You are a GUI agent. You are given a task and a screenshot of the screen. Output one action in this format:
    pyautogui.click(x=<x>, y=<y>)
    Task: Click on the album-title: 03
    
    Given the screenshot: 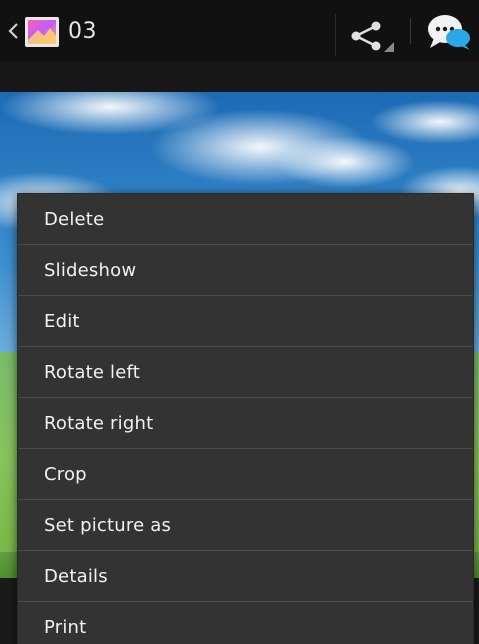 What is the action you would take?
    pyautogui.click(x=82, y=31)
    